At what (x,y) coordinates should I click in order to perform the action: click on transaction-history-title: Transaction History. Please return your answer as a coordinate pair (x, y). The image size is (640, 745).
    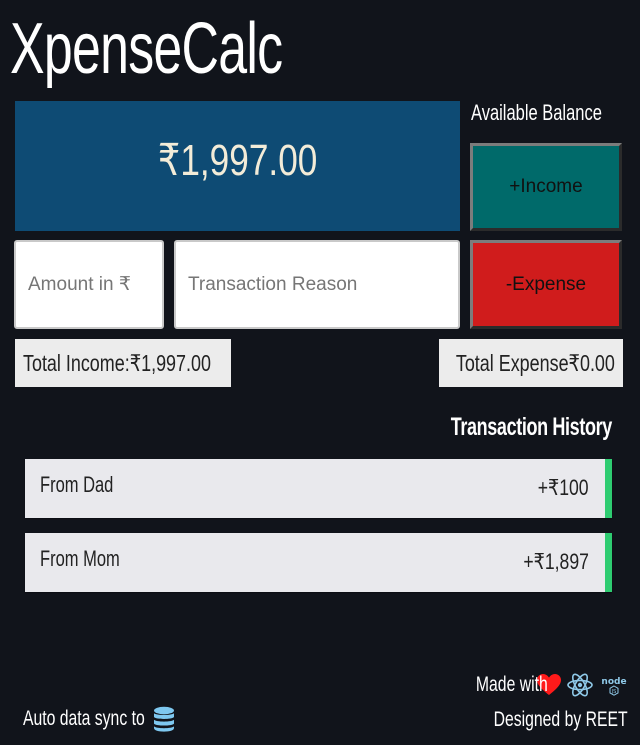
    Looking at the image, I should click on (531, 427).